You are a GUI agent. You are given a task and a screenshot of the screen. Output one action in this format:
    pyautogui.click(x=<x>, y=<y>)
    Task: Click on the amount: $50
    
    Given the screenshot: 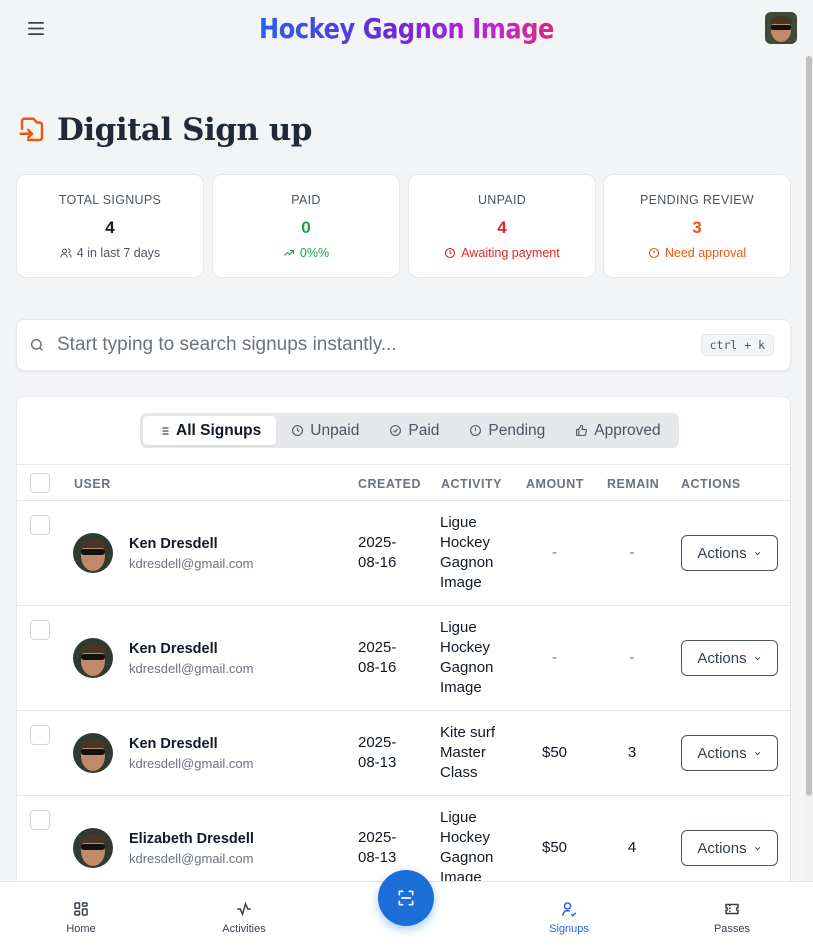 What is the action you would take?
    pyautogui.click(x=554, y=847)
    